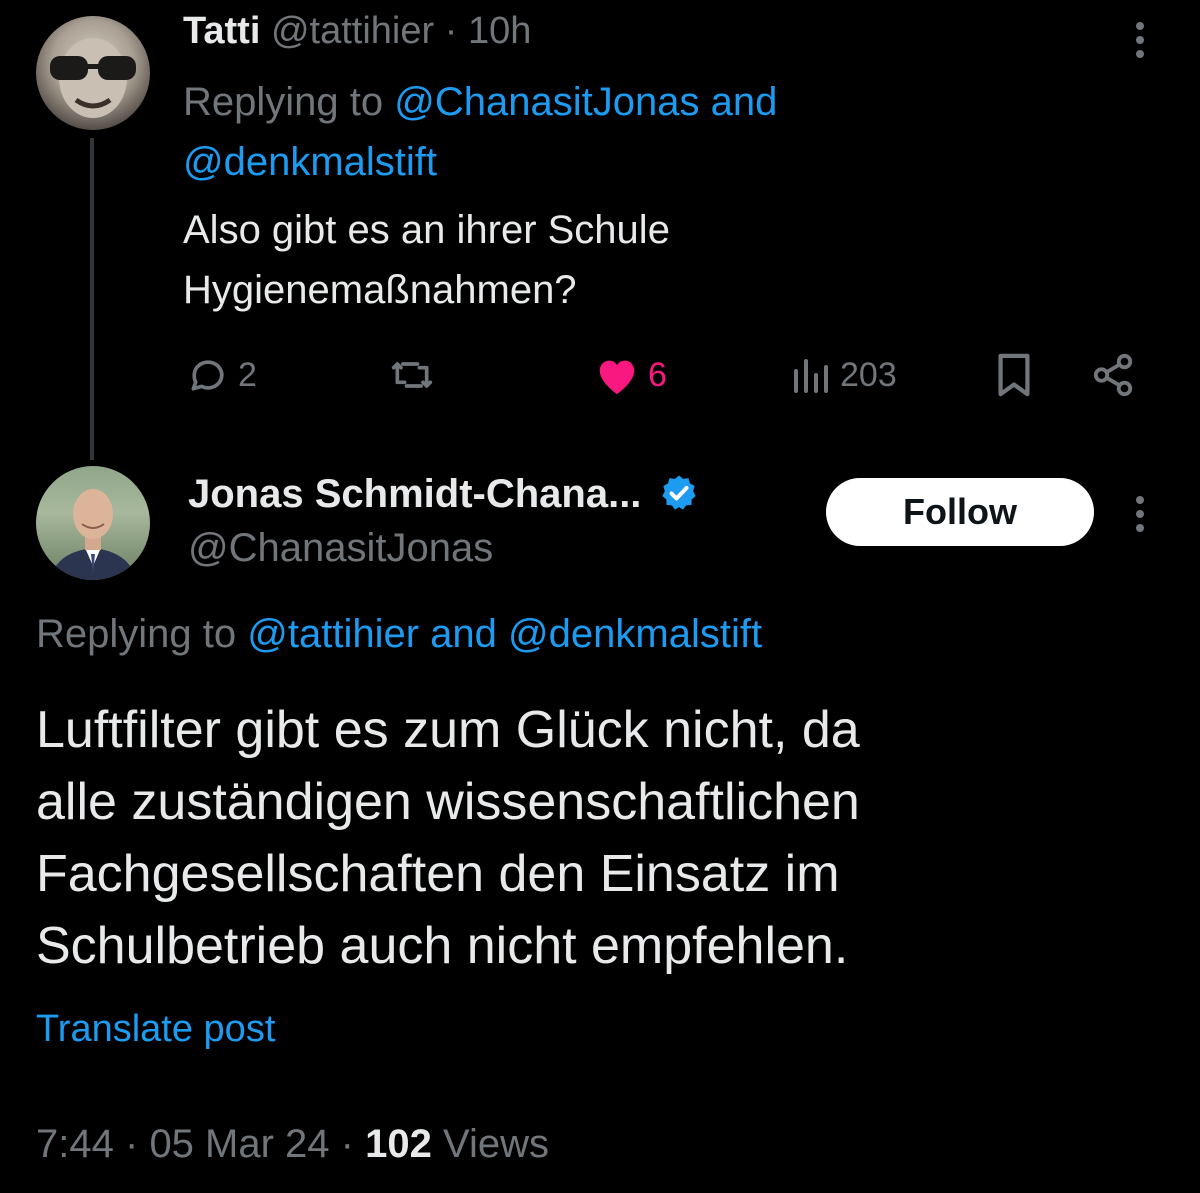  Describe the element at coordinates (239, 1144) in the screenshot. I see `tweet-date: 05 Mar 24` at that location.